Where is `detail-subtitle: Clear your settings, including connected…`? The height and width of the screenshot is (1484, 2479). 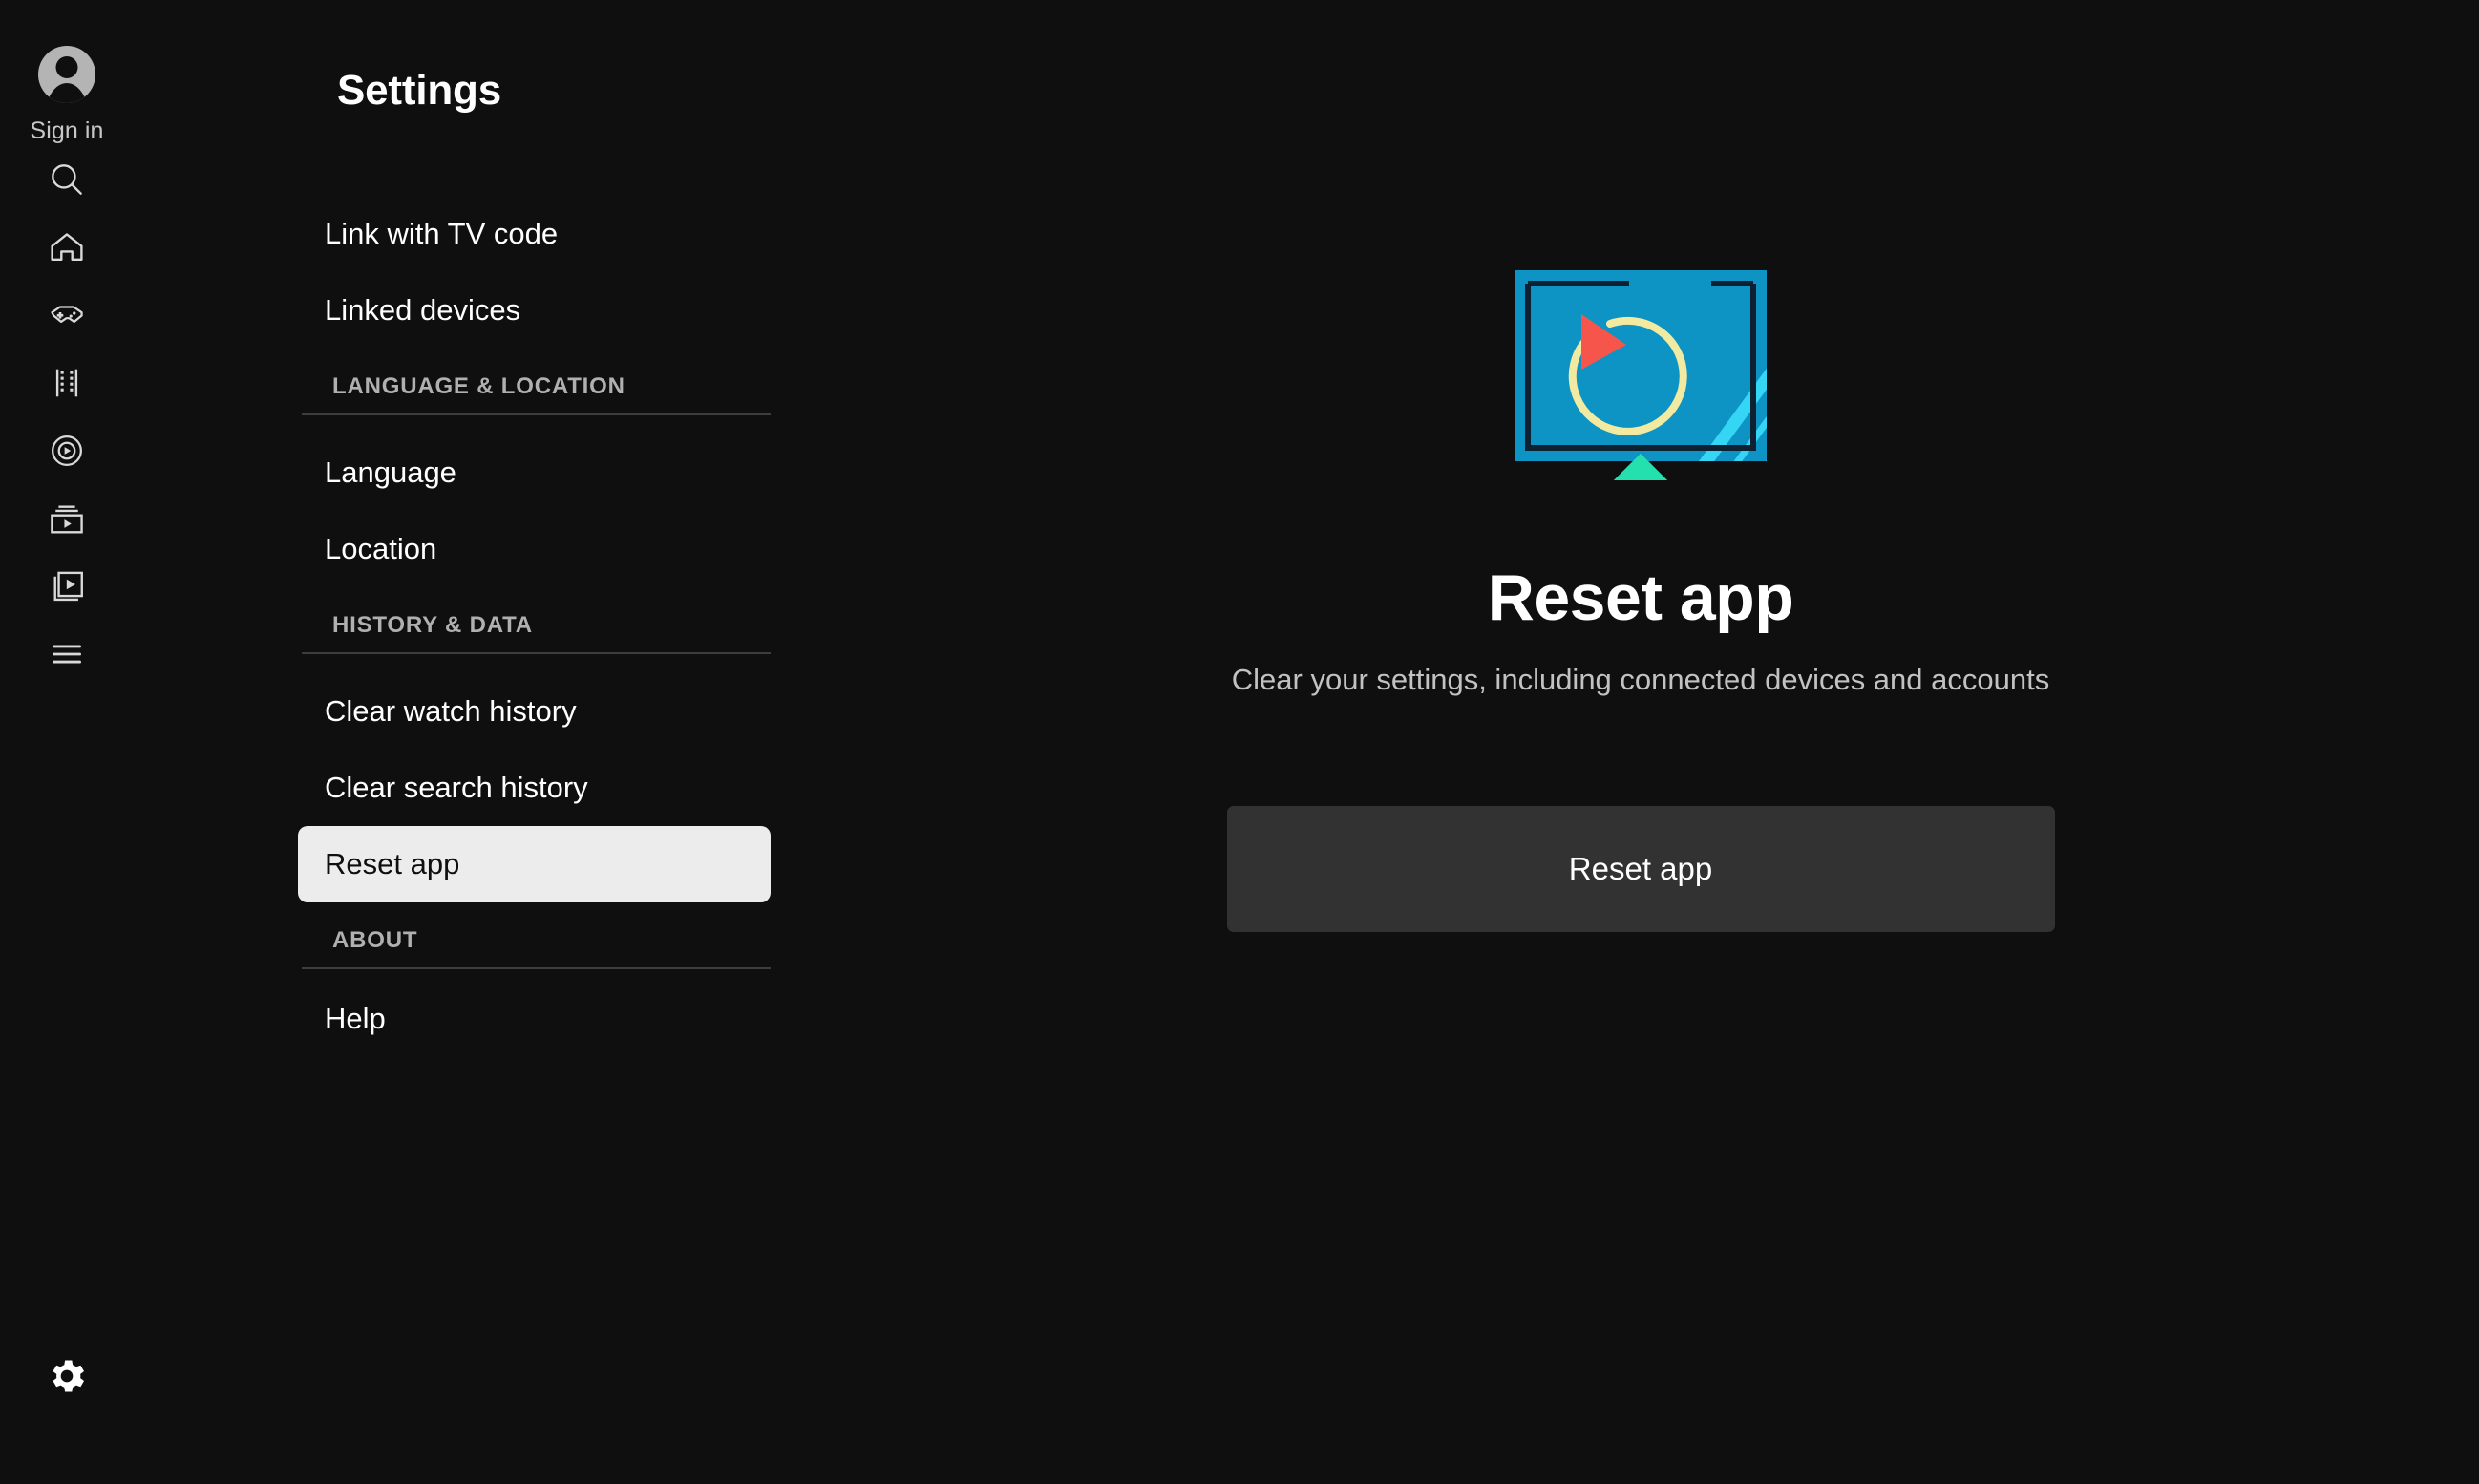 detail-subtitle: Clear your settings, including connected… is located at coordinates (1640, 680).